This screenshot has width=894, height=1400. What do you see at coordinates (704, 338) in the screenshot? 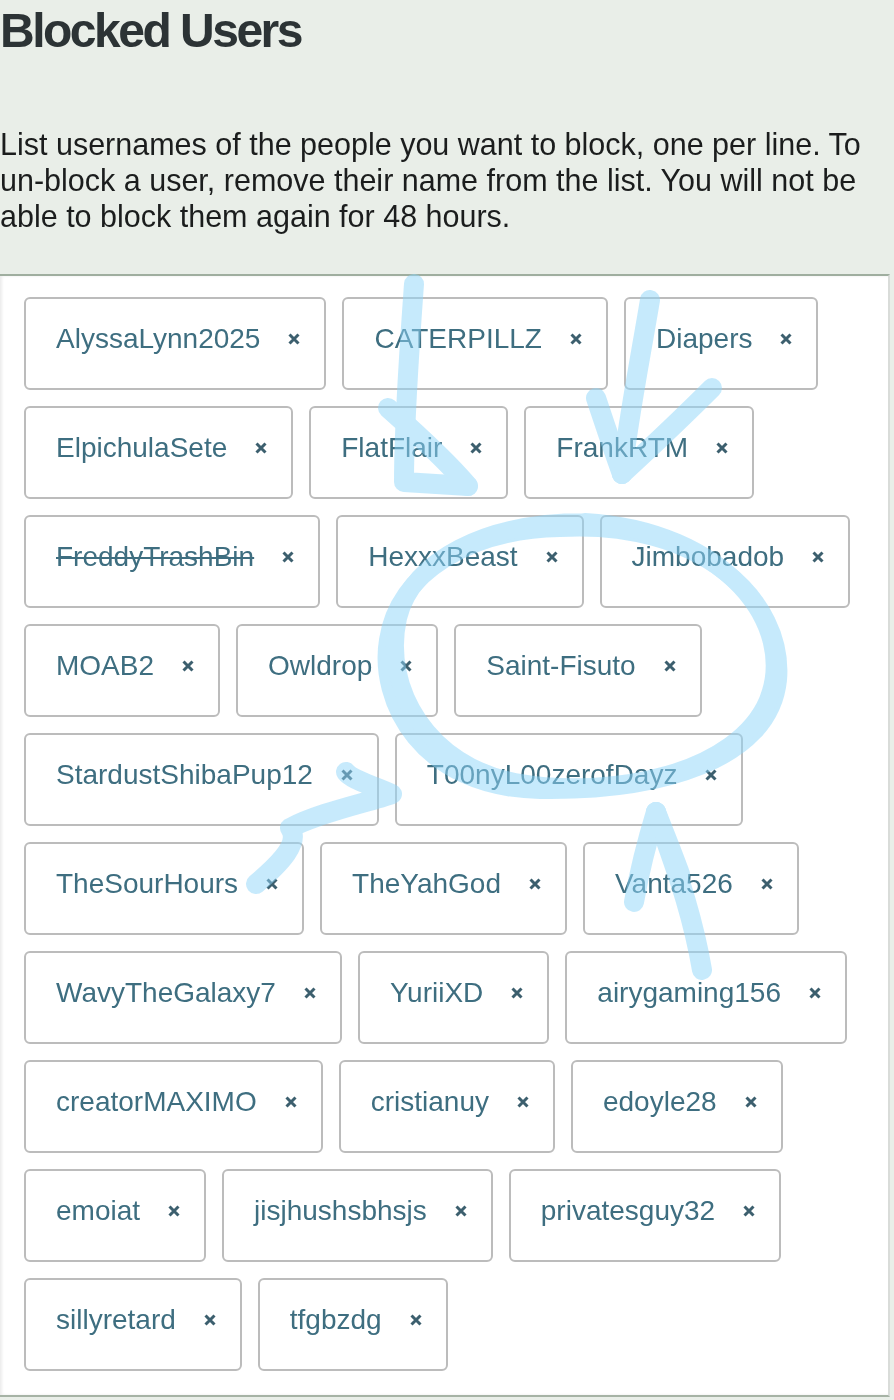
I see `username-label: Diapers` at bounding box center [704, 338].